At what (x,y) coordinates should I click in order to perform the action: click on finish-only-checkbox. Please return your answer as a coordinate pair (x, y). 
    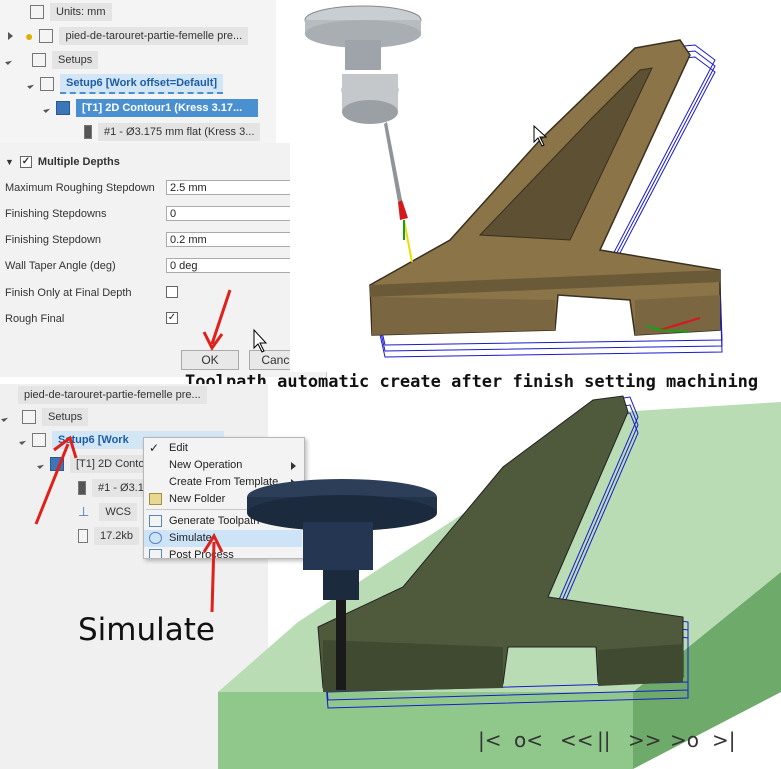
    Looking at the image, I should click on (172, 292).